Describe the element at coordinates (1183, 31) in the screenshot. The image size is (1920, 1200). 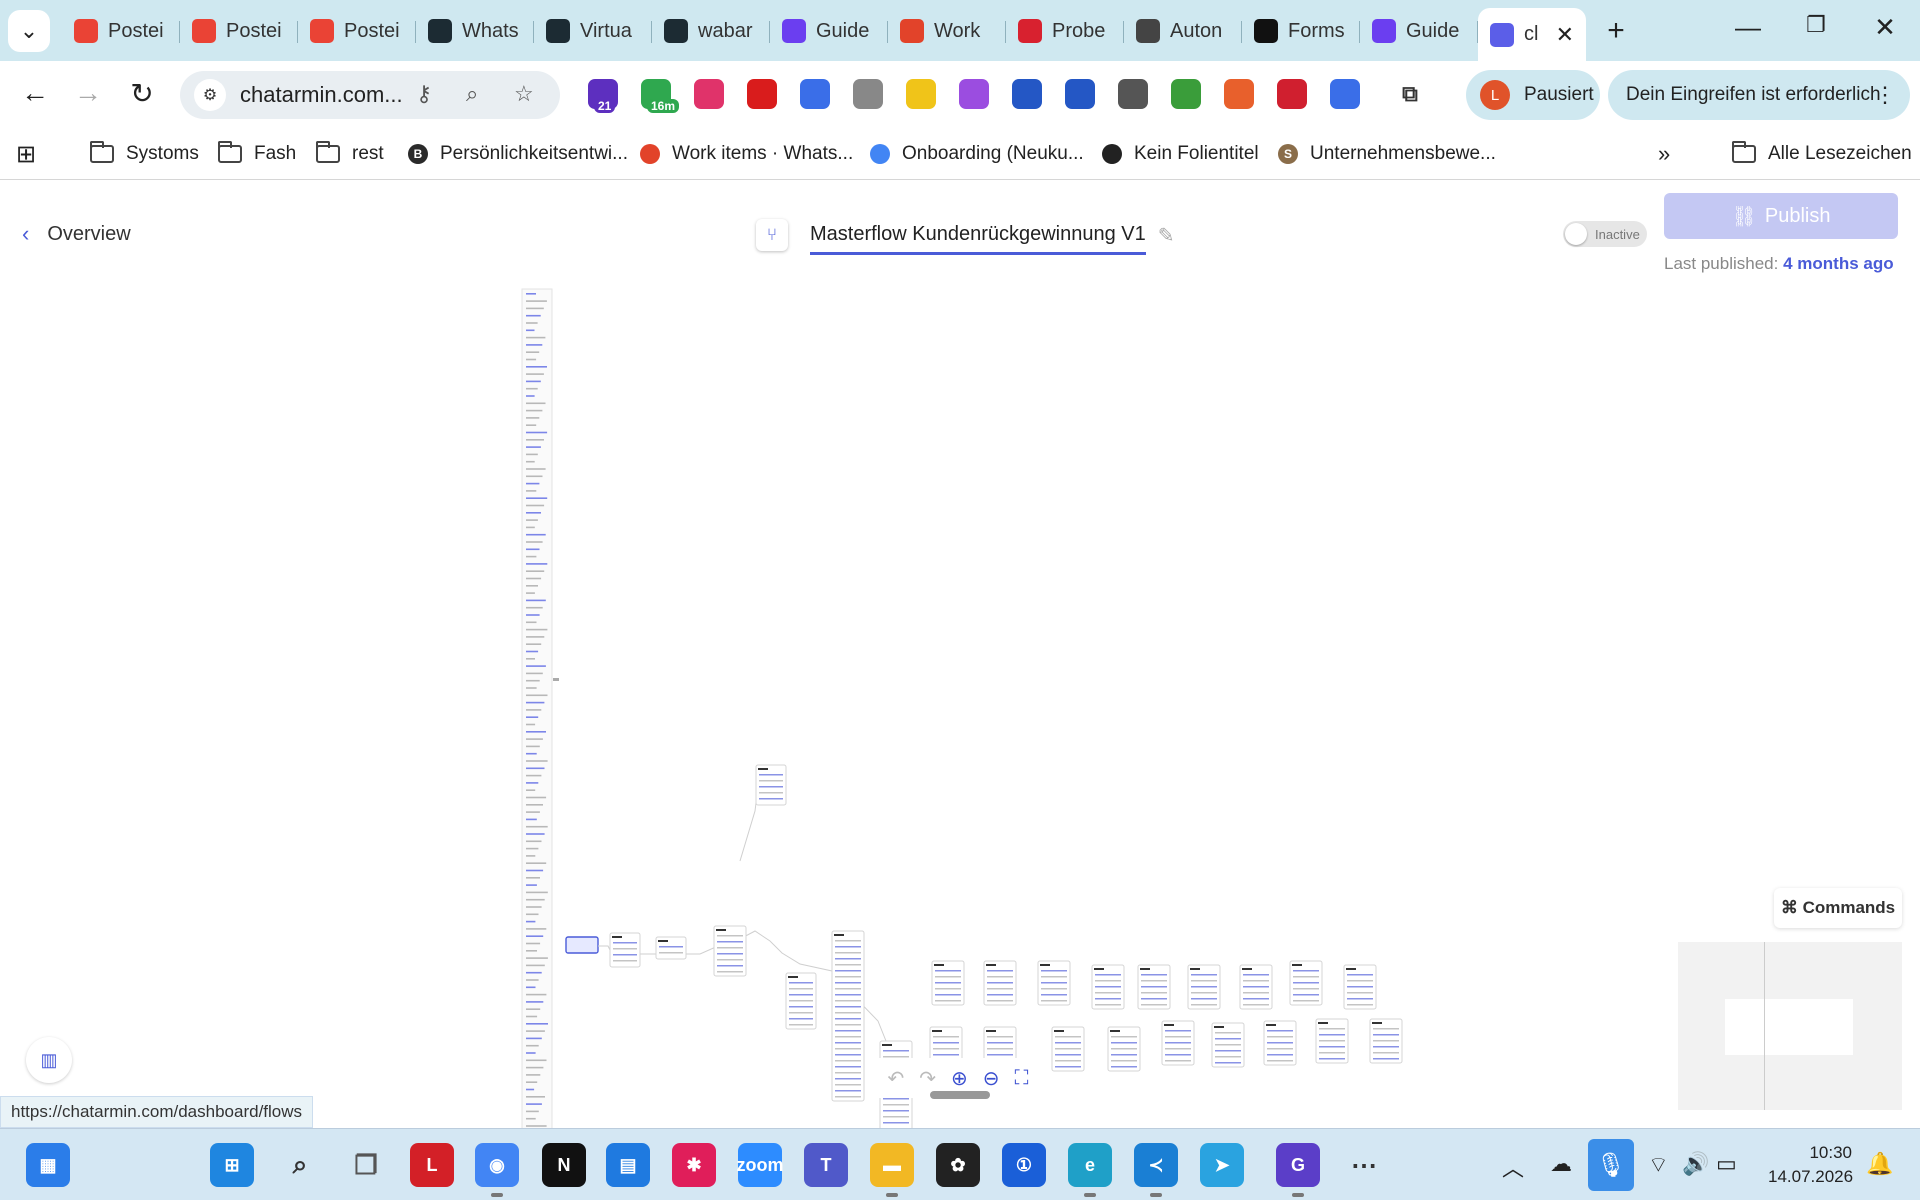
I see `tab-9: Auton` at that location.